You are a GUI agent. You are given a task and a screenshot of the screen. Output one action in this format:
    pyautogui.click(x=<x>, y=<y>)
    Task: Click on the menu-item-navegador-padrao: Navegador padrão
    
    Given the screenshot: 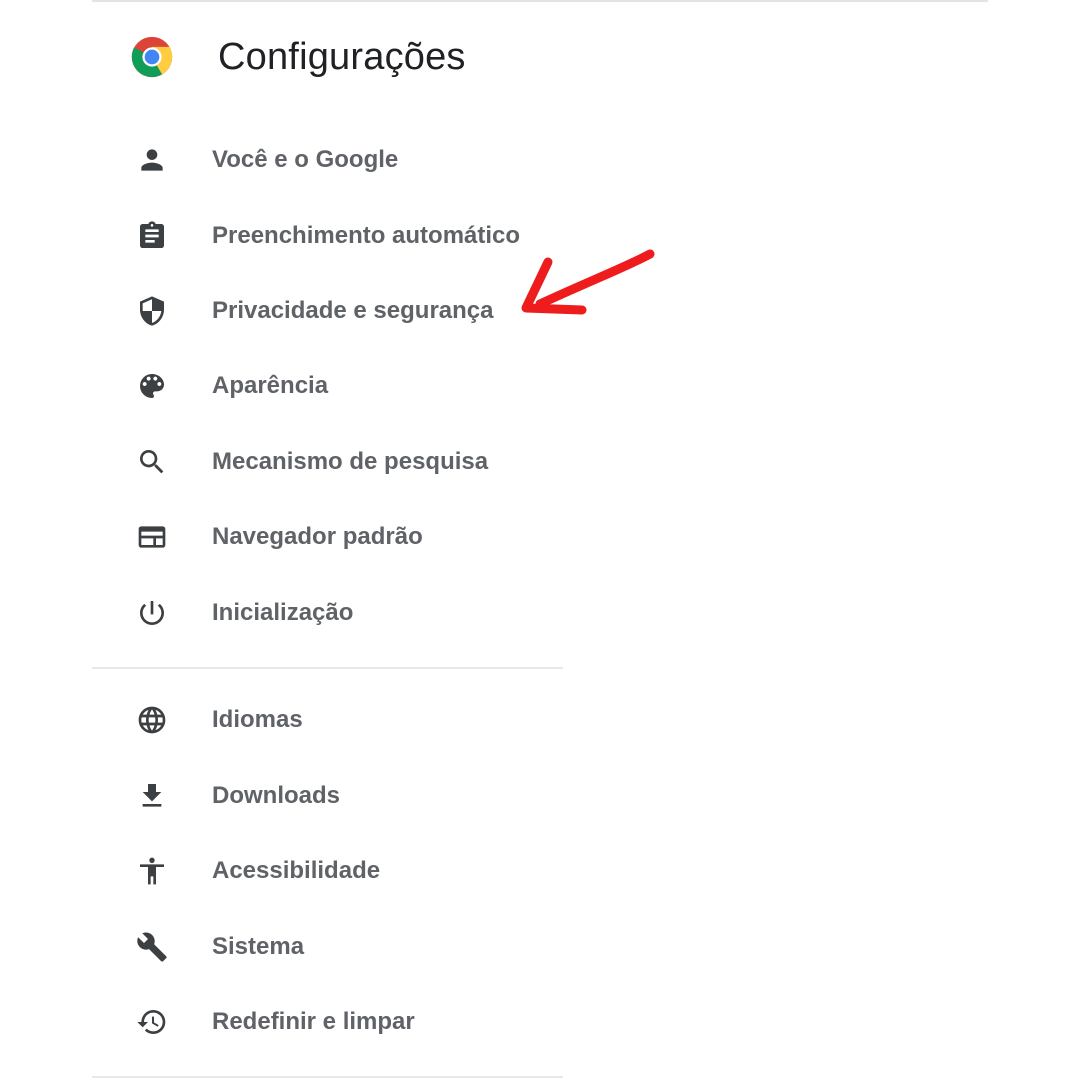 What is the action you would take?
    pyautogui.click(x=327, y=537)
    